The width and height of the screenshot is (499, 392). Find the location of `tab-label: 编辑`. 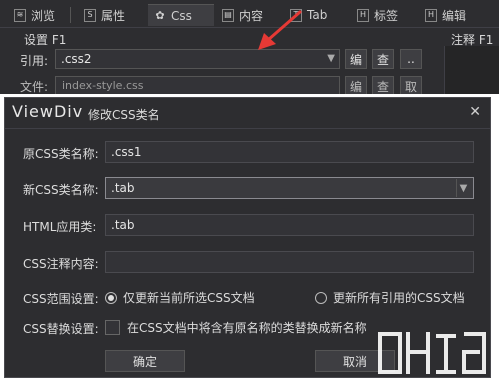

tab-label: 编辑 is located at coordinates (454, 15).